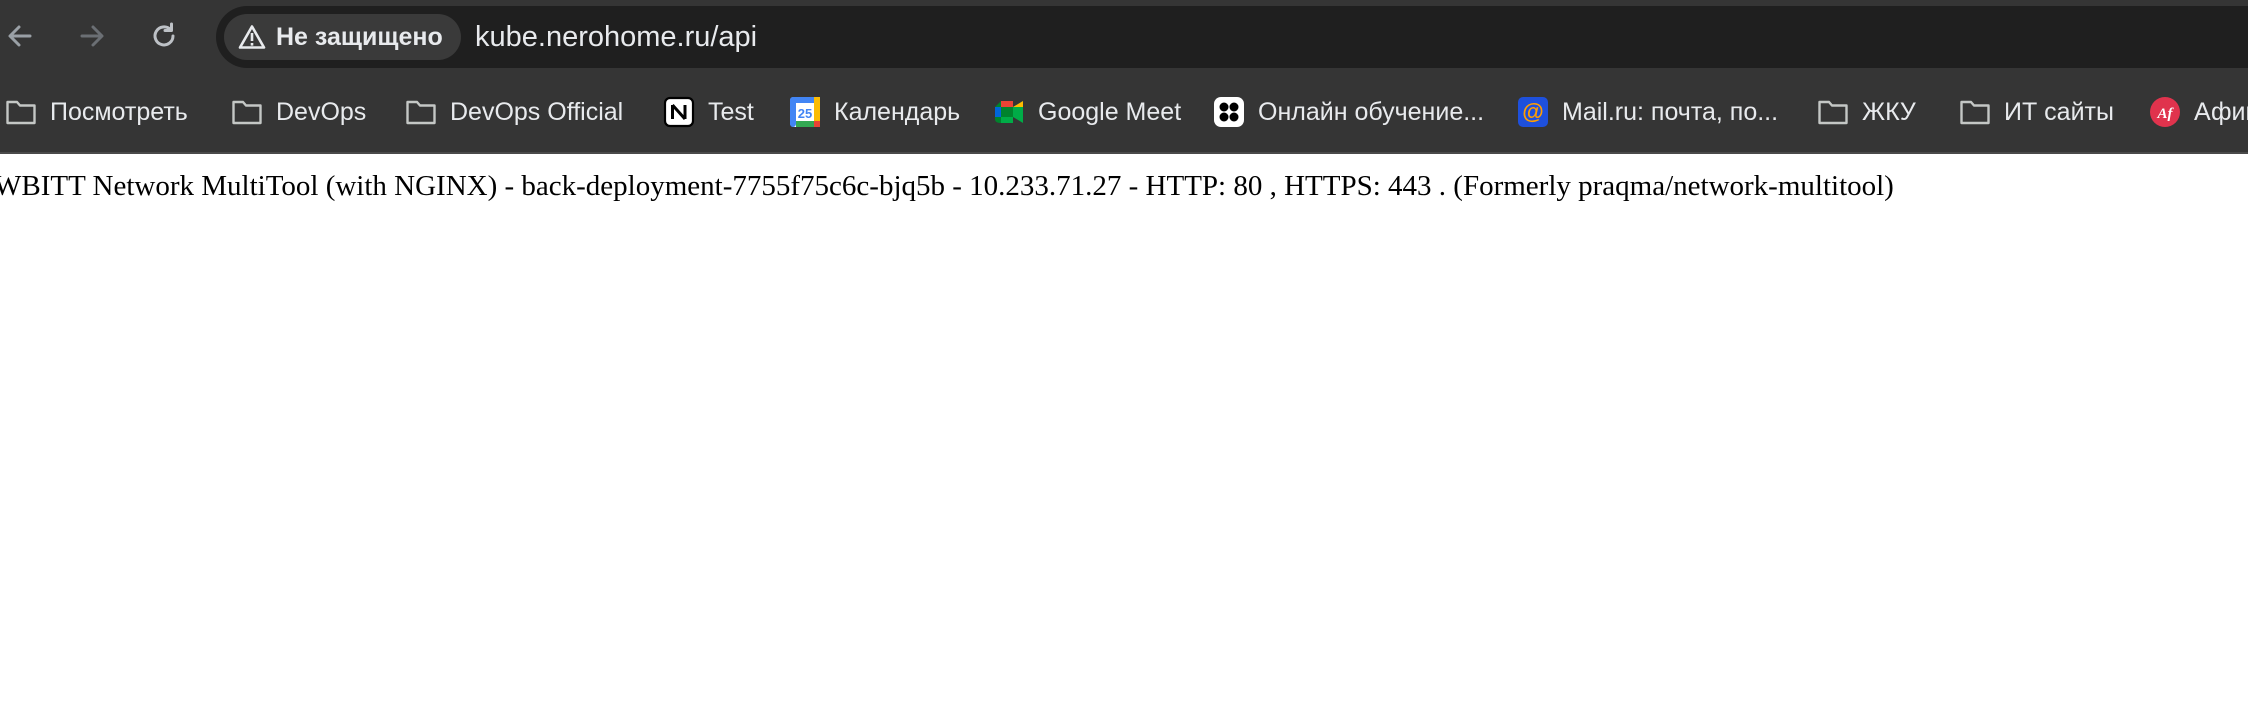  I want to click on warning-icon, so click(252, 37).